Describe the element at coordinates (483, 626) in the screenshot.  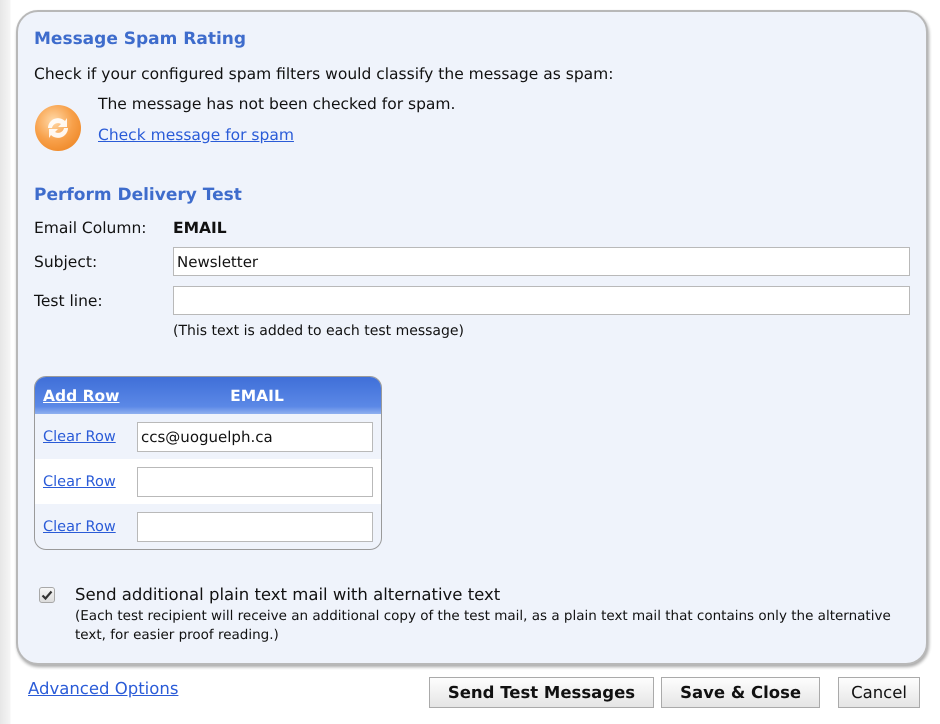
I see `option-note: (Each test recipient will receive an additional copy of the test mail, as a plain text mail that contains only the alternative text, for easier proof reading.)` at that location.